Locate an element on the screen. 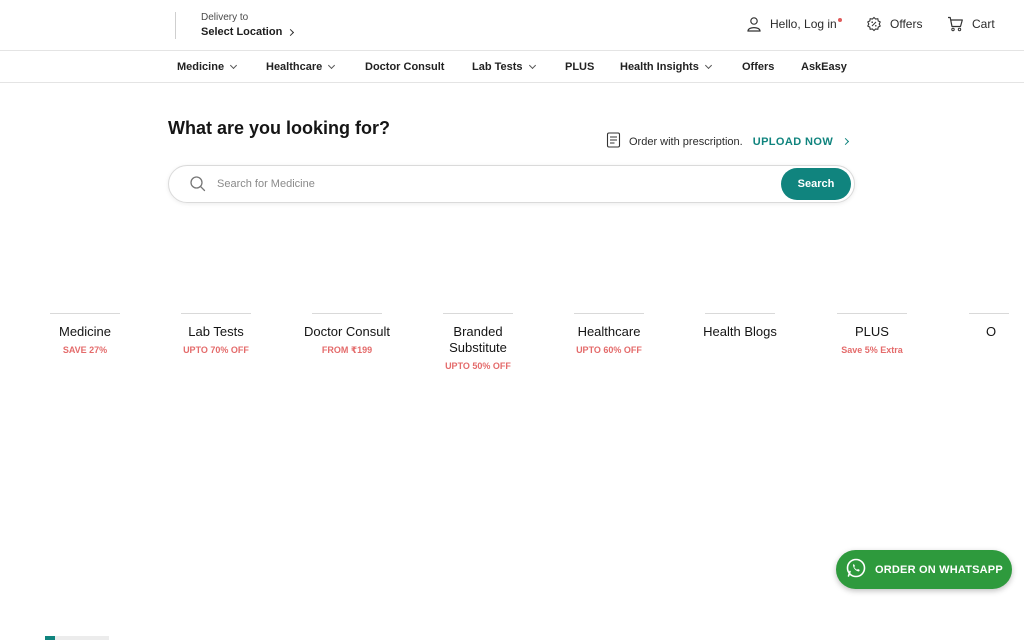 The image size is (1024, 640). nav-label: Doctor Consult is located at coordinates (405, 67).